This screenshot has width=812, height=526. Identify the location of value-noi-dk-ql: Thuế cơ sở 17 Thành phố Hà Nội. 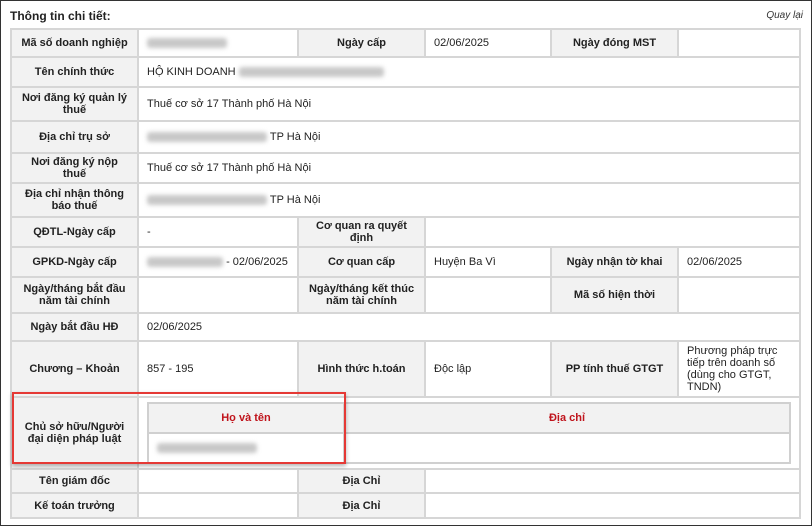
(469, 104).